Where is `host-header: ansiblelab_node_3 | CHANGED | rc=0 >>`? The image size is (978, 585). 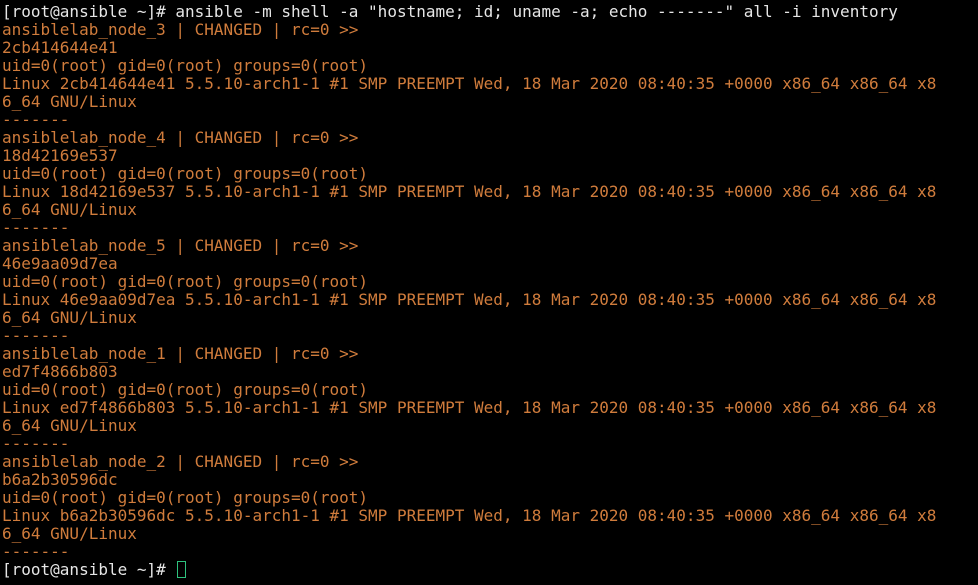
host-header: ansiblelab_node_3 | CHANGED | rc=0 >> is located at coordinates (180, 29).